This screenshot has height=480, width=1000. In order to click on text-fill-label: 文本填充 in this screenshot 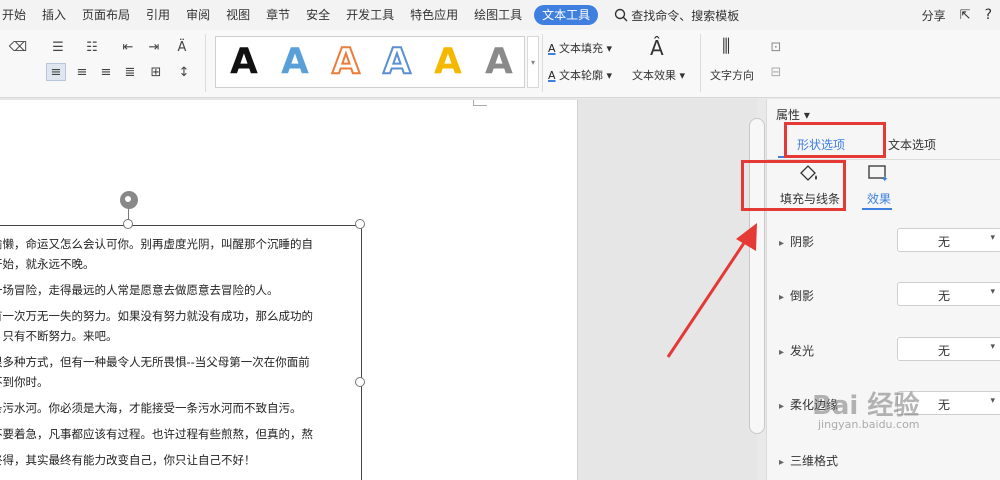, I will do `click(581, 48)`.